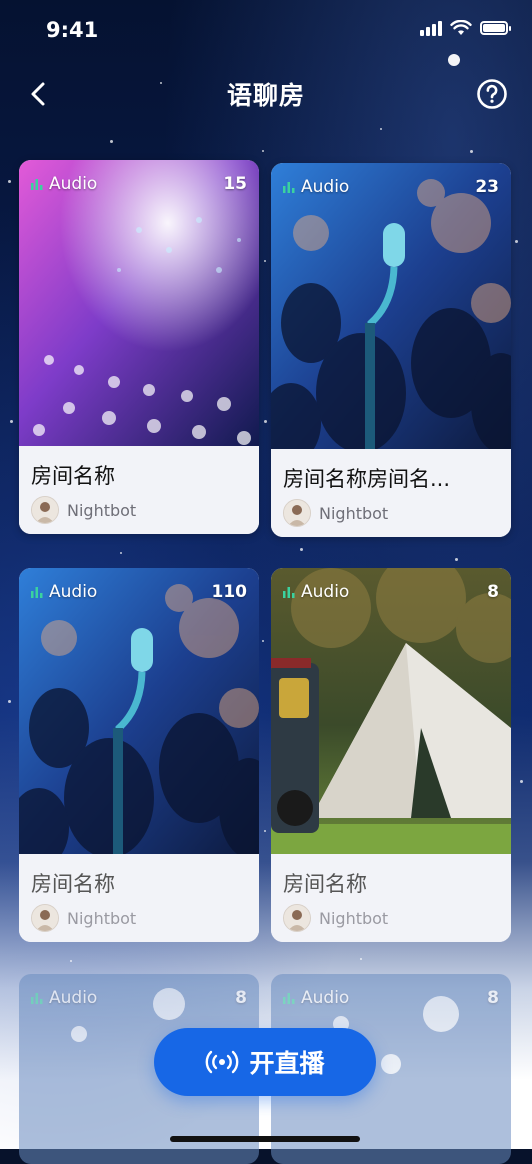 The width and height of the screenshot is (532, 1164). I want to click on help-button, so click(492, 94).